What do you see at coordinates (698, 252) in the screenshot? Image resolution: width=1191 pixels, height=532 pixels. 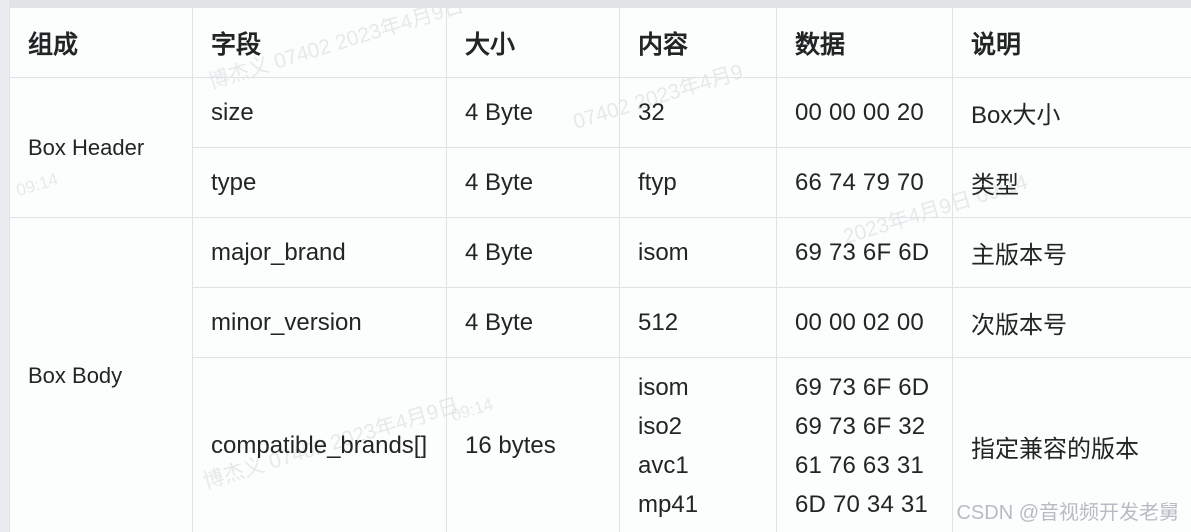 I see `cell-content: isom` at bounding box center [698, 252].